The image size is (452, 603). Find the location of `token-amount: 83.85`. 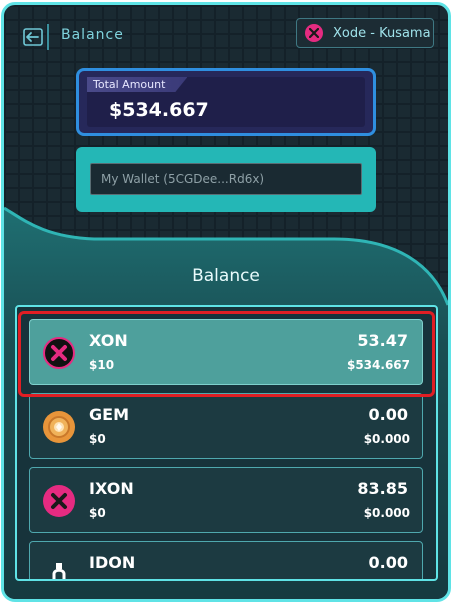

token-amount: 83.85 is located at coordinates (382, 488).